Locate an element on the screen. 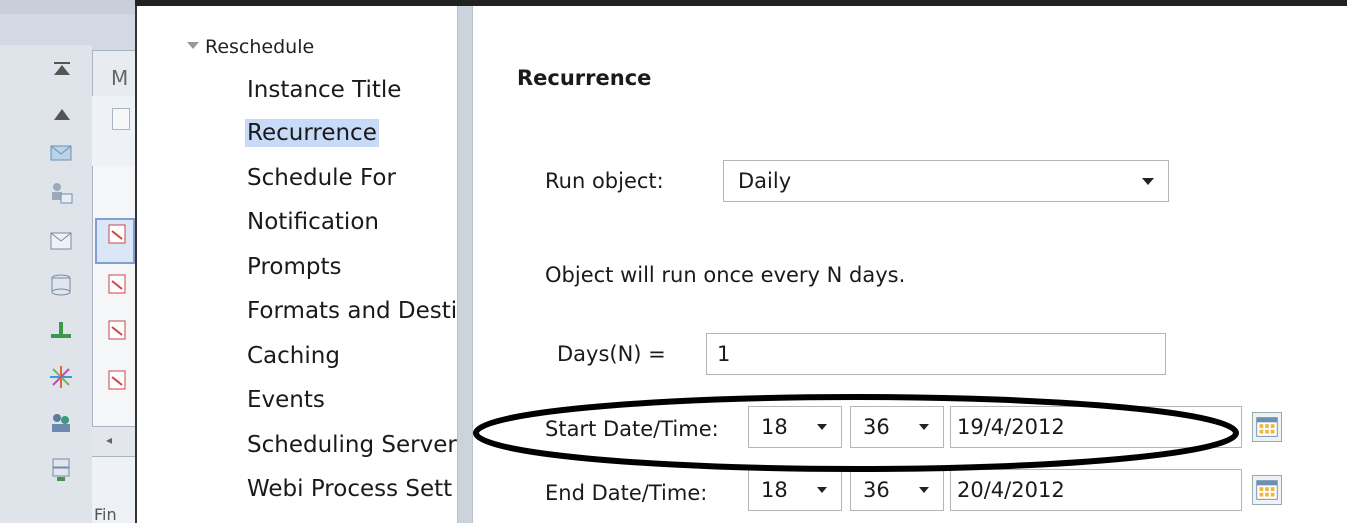 This screenshot has width=1347, height=523. start-date-input: 19/4/2012 is located at coordinates (1096, 427).